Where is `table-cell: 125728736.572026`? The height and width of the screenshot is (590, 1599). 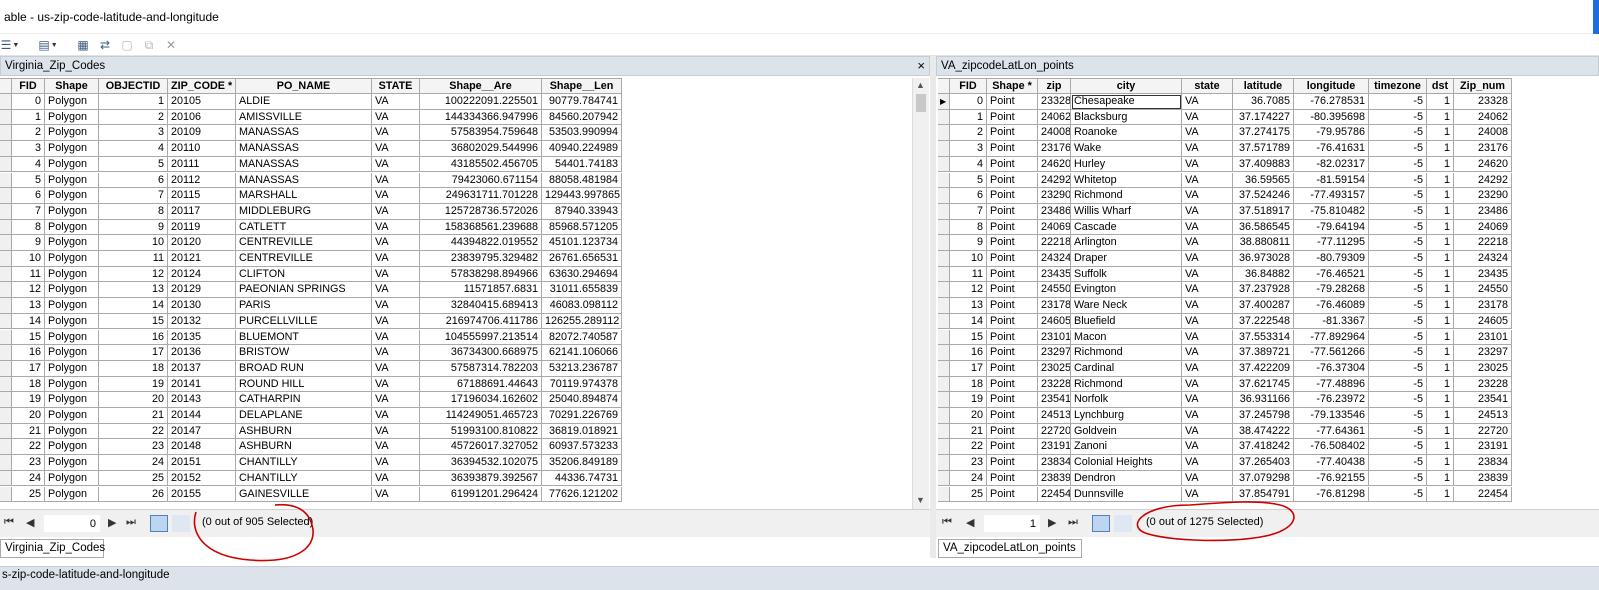
table-cell: 125728736.572026 is located at coordinates (481, 211).